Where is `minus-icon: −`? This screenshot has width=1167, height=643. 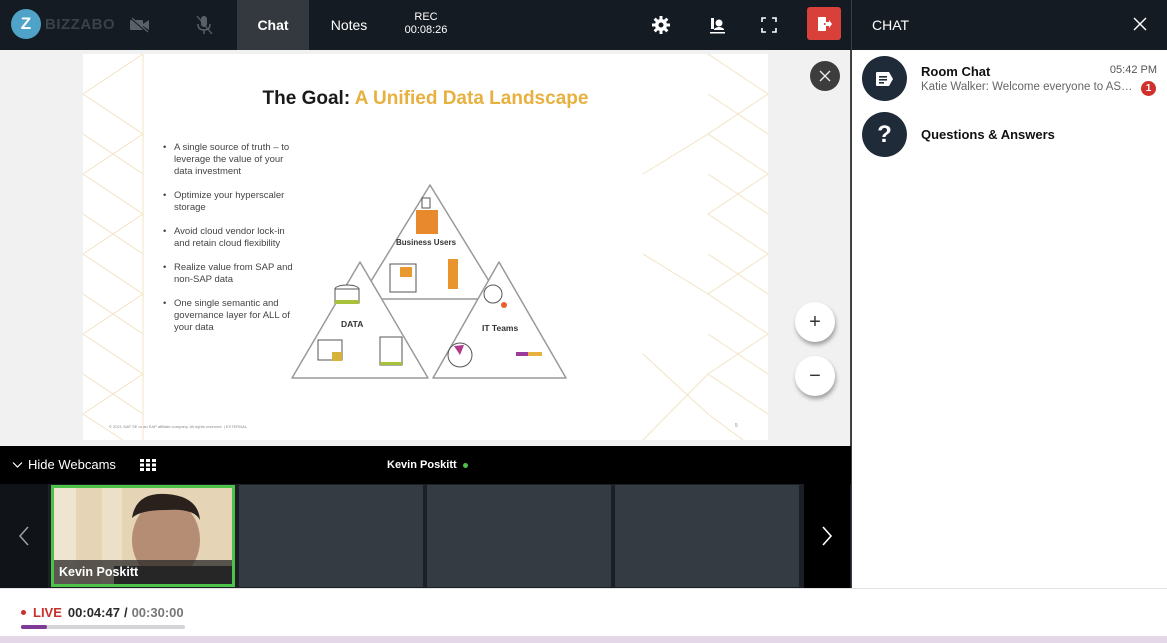 minus-icon: − is located at coordinates (815, 375).